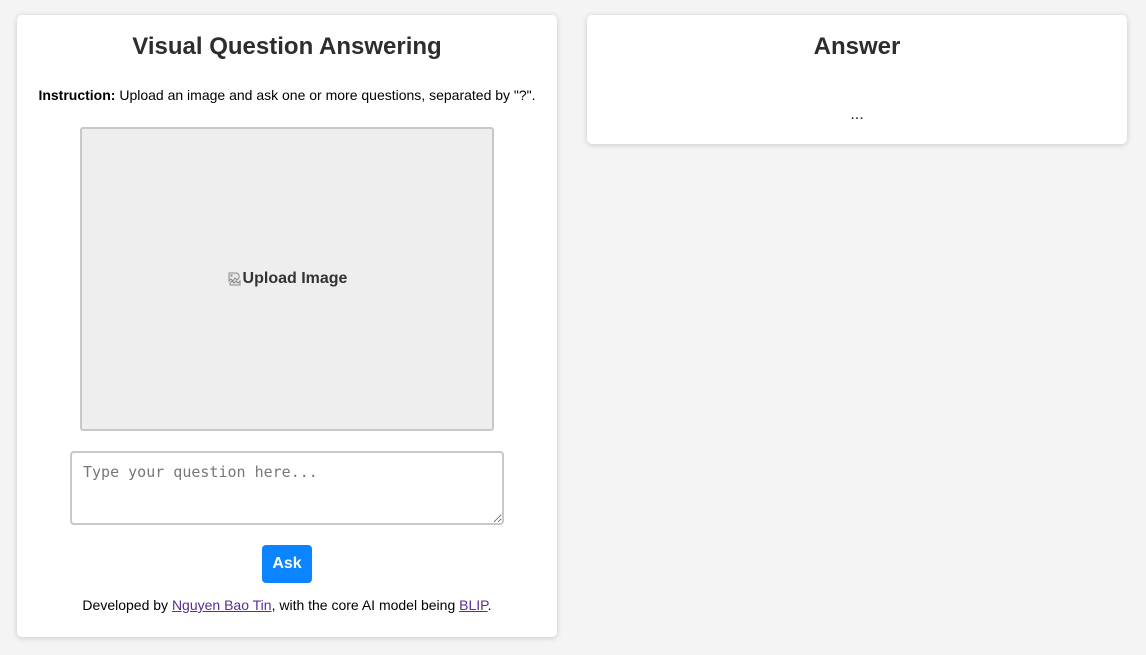  What do you see at coordinates (365, 605) in the screenshot?
I see `footer-middle: , with the core AI model being` at bounding box center [365, 605].